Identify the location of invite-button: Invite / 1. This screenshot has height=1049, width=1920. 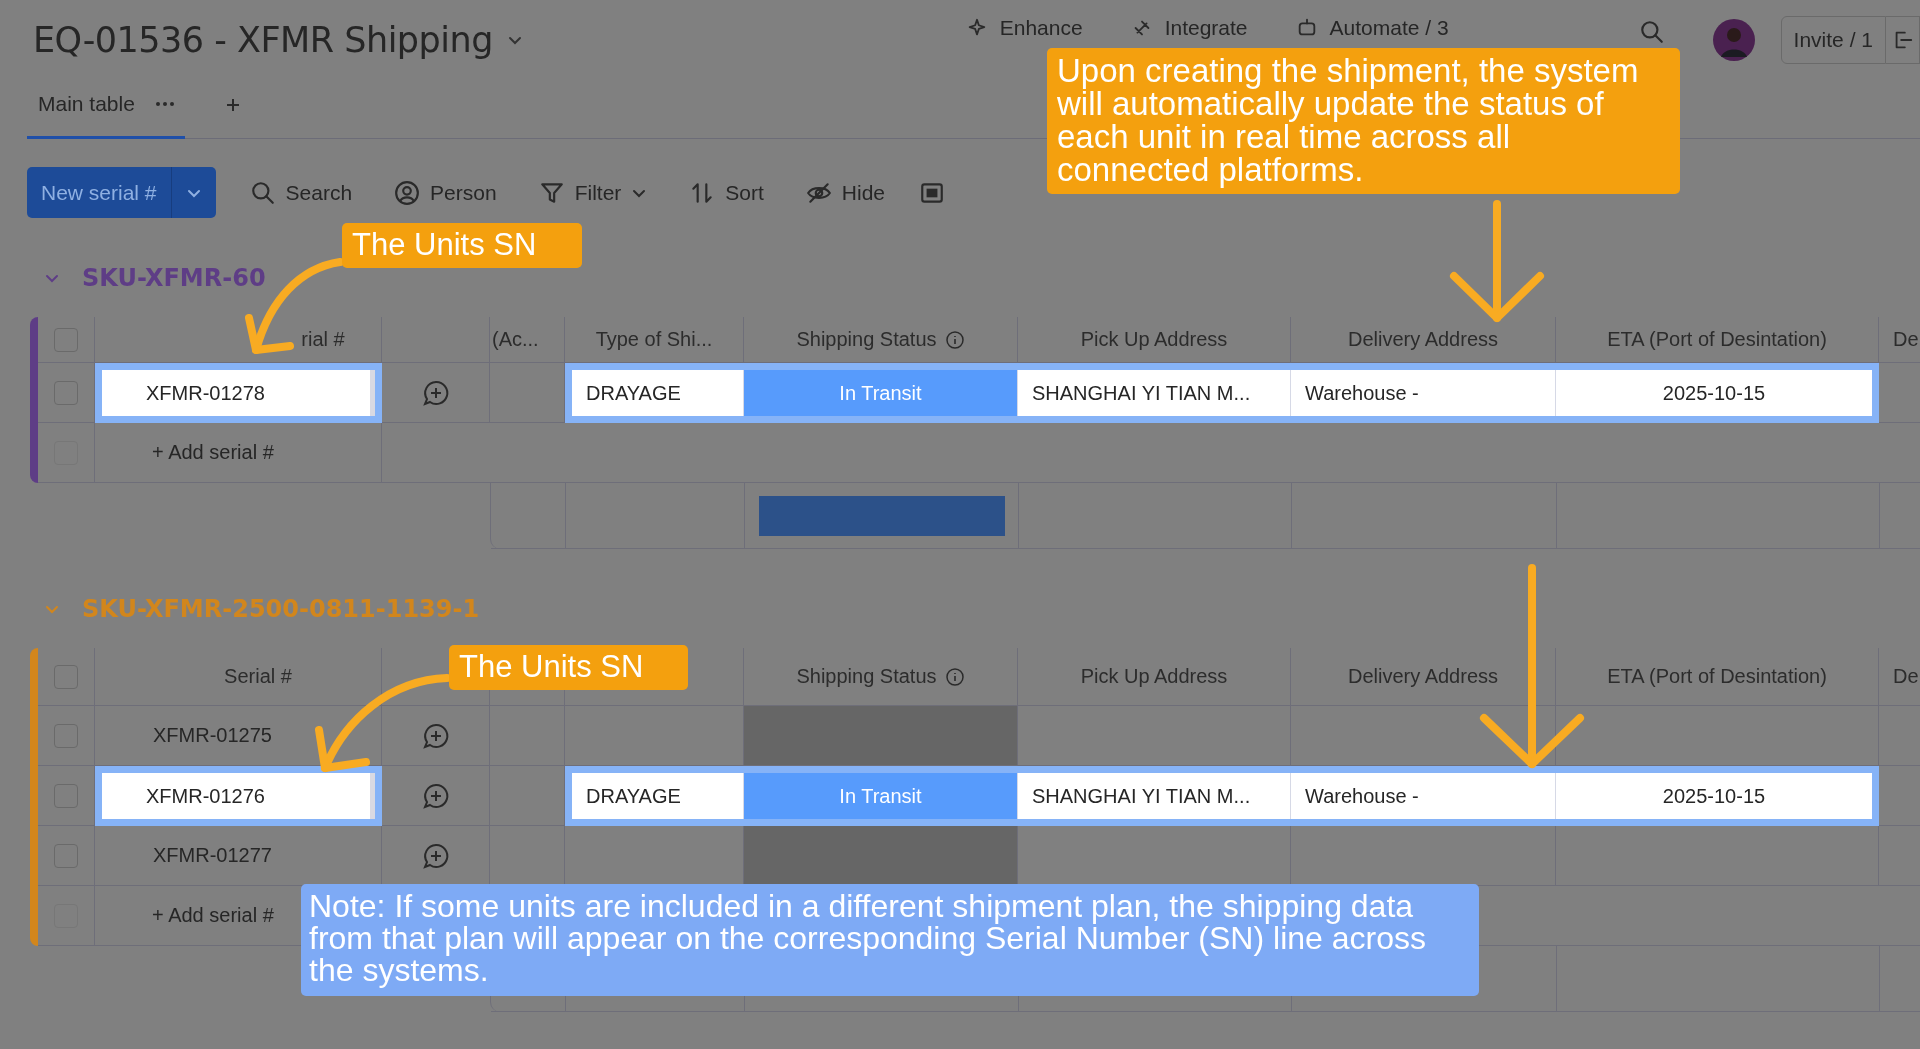
(1833, 40).